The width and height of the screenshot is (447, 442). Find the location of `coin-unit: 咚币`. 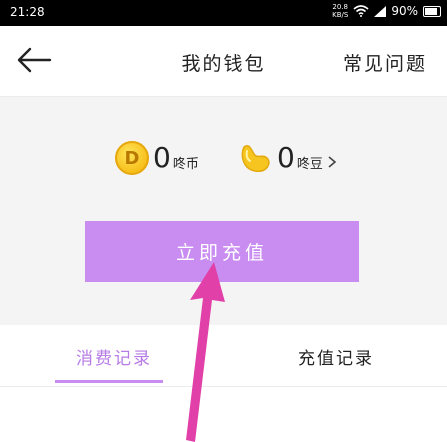

coin-unit: 咚币 is located at coordinates (185, 164).